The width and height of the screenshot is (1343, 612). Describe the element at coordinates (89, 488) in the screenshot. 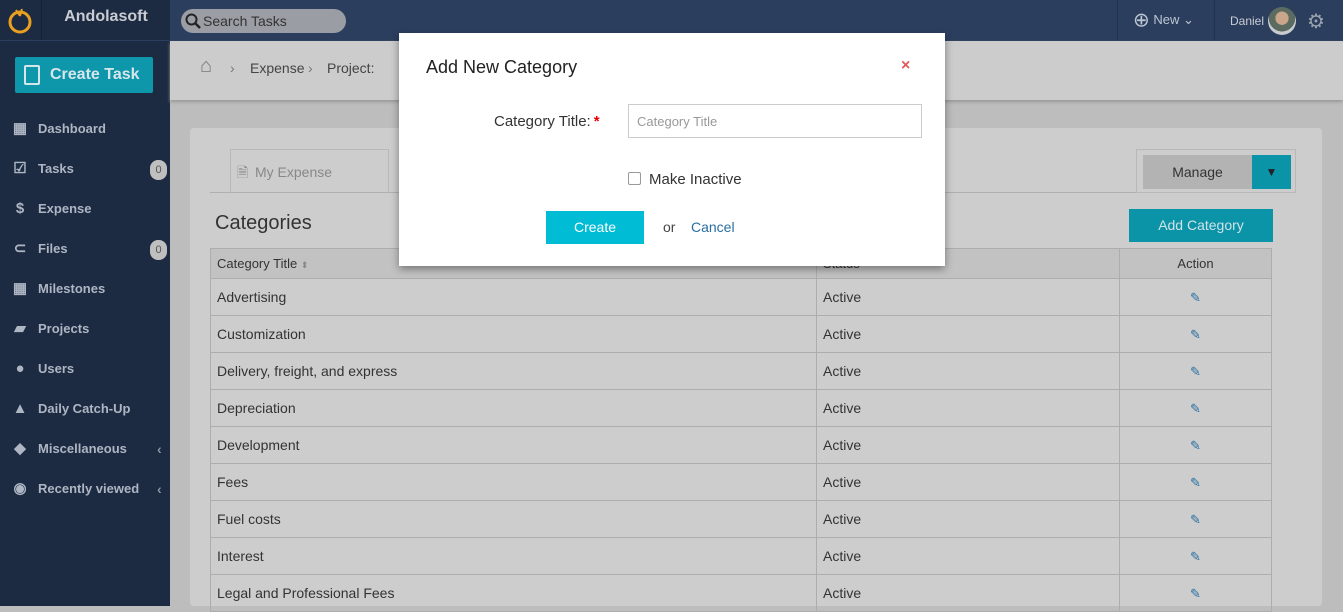

I see `sidebar-item-label: Recently viewed` at that location.